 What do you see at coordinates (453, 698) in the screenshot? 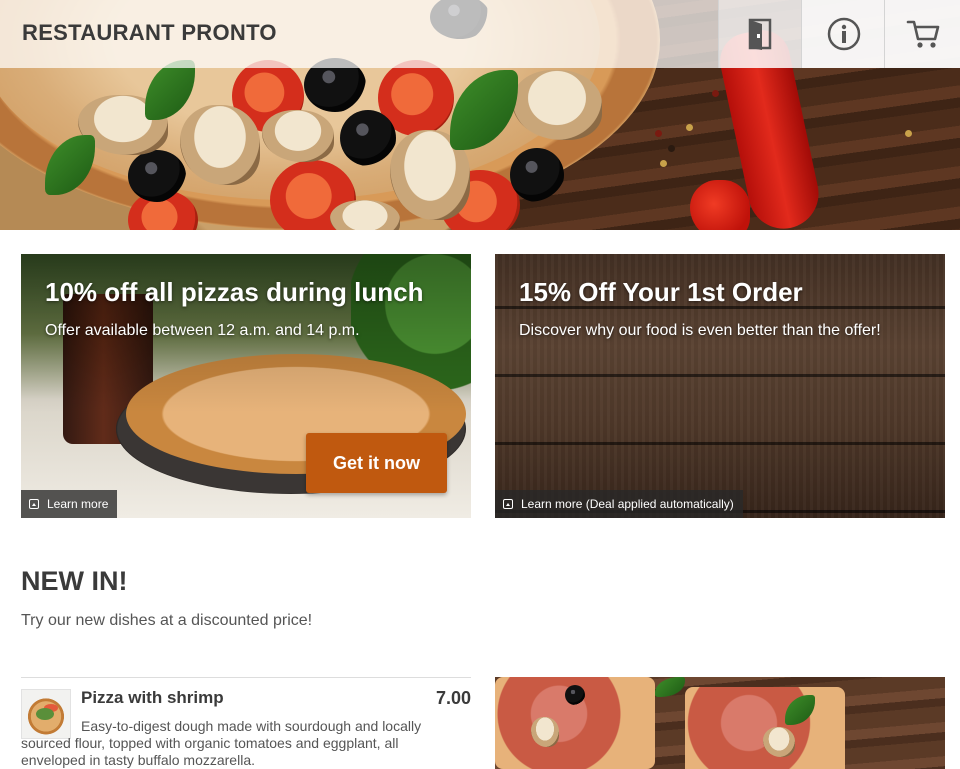
I see `dish-price: 7.00` at bounding box center [453, 698].